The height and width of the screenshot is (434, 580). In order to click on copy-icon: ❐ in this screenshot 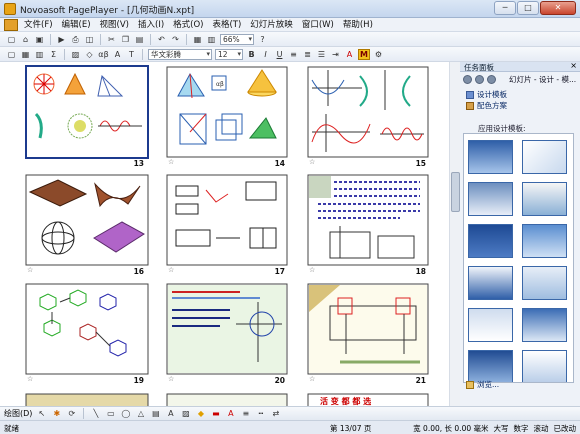, I will do `click(125, 39)`.